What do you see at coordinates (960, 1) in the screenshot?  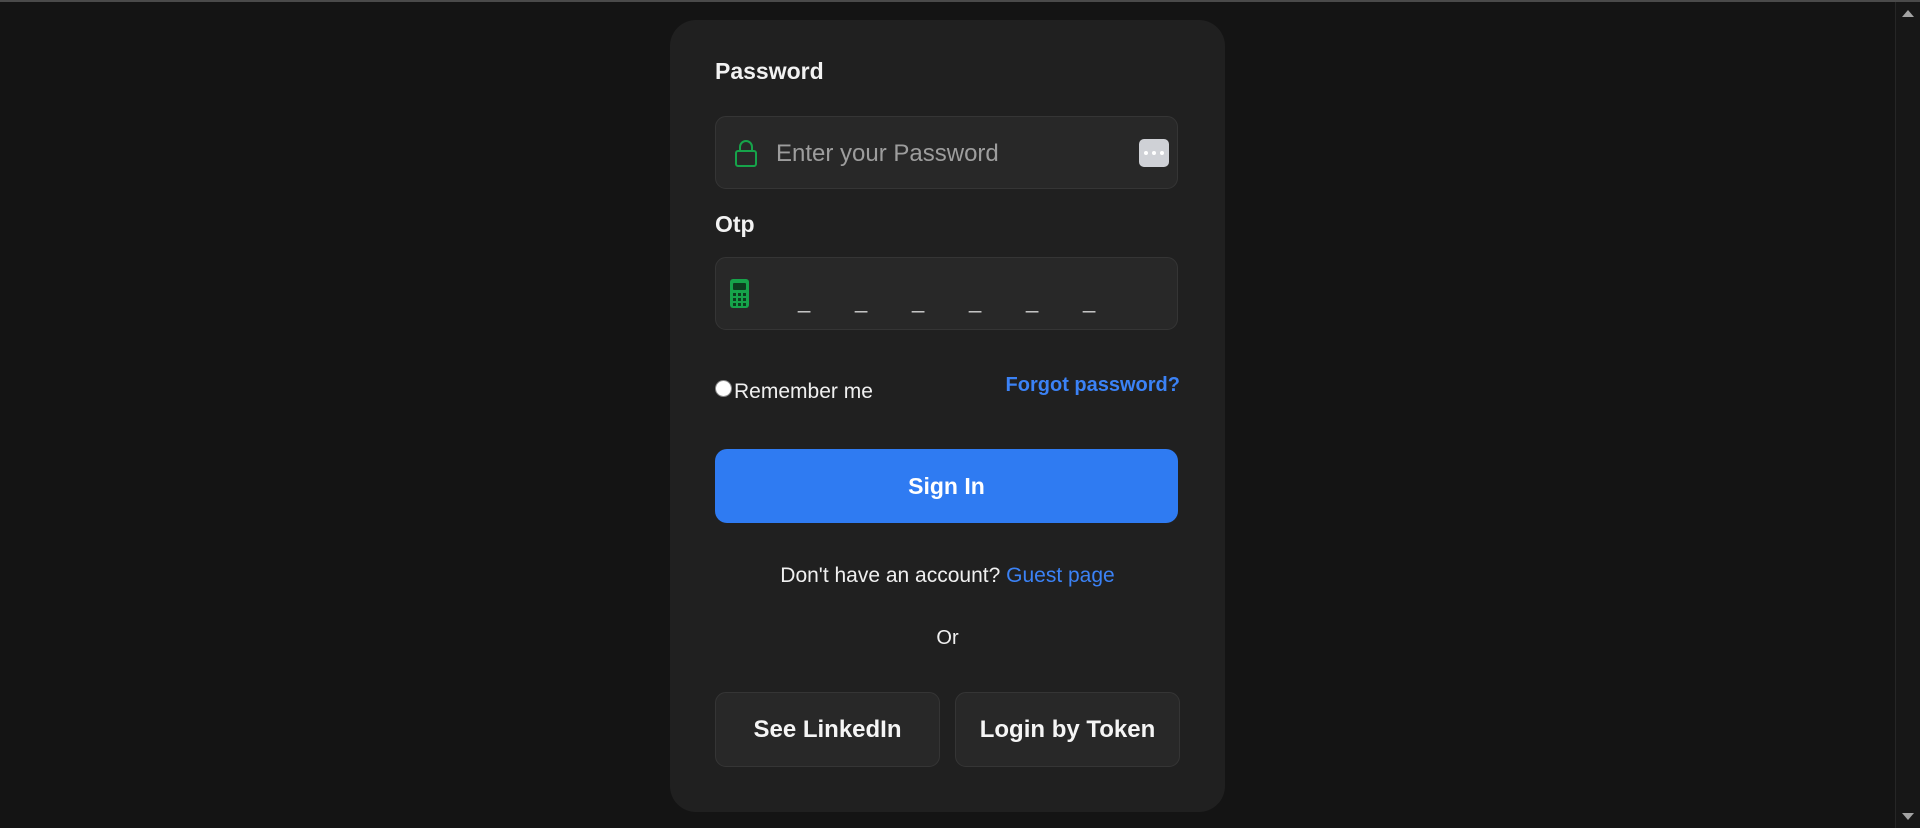 I see `window-top-border` at bounding box center [960, 1].